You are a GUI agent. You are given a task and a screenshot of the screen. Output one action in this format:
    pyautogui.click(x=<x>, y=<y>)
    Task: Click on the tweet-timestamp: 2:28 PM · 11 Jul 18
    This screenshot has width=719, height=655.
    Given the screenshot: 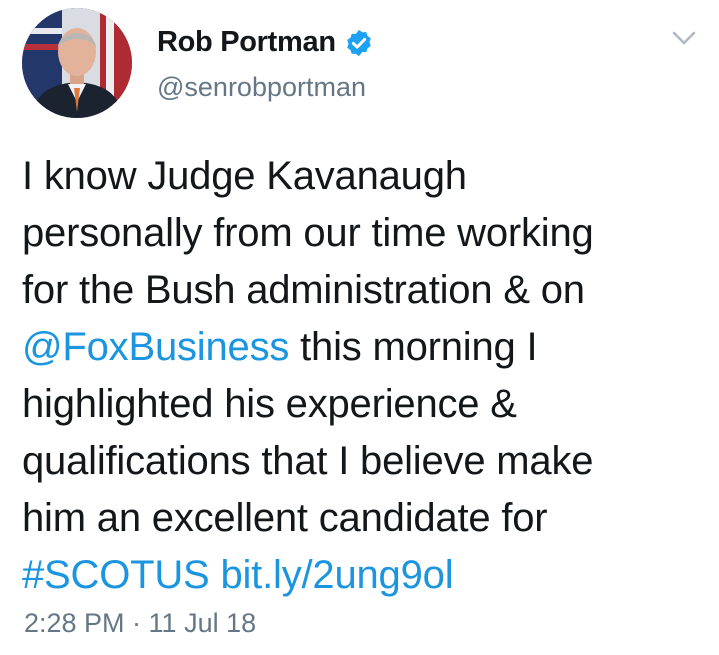 What is the action you would take?
    pyautogui.click(x=140, y=623)
    